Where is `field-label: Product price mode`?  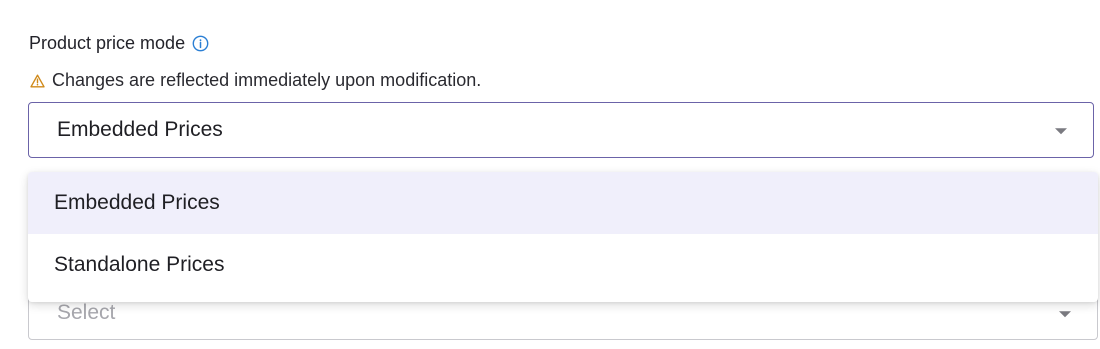 field-label: Product price mode is located at coordinates (107, 43).